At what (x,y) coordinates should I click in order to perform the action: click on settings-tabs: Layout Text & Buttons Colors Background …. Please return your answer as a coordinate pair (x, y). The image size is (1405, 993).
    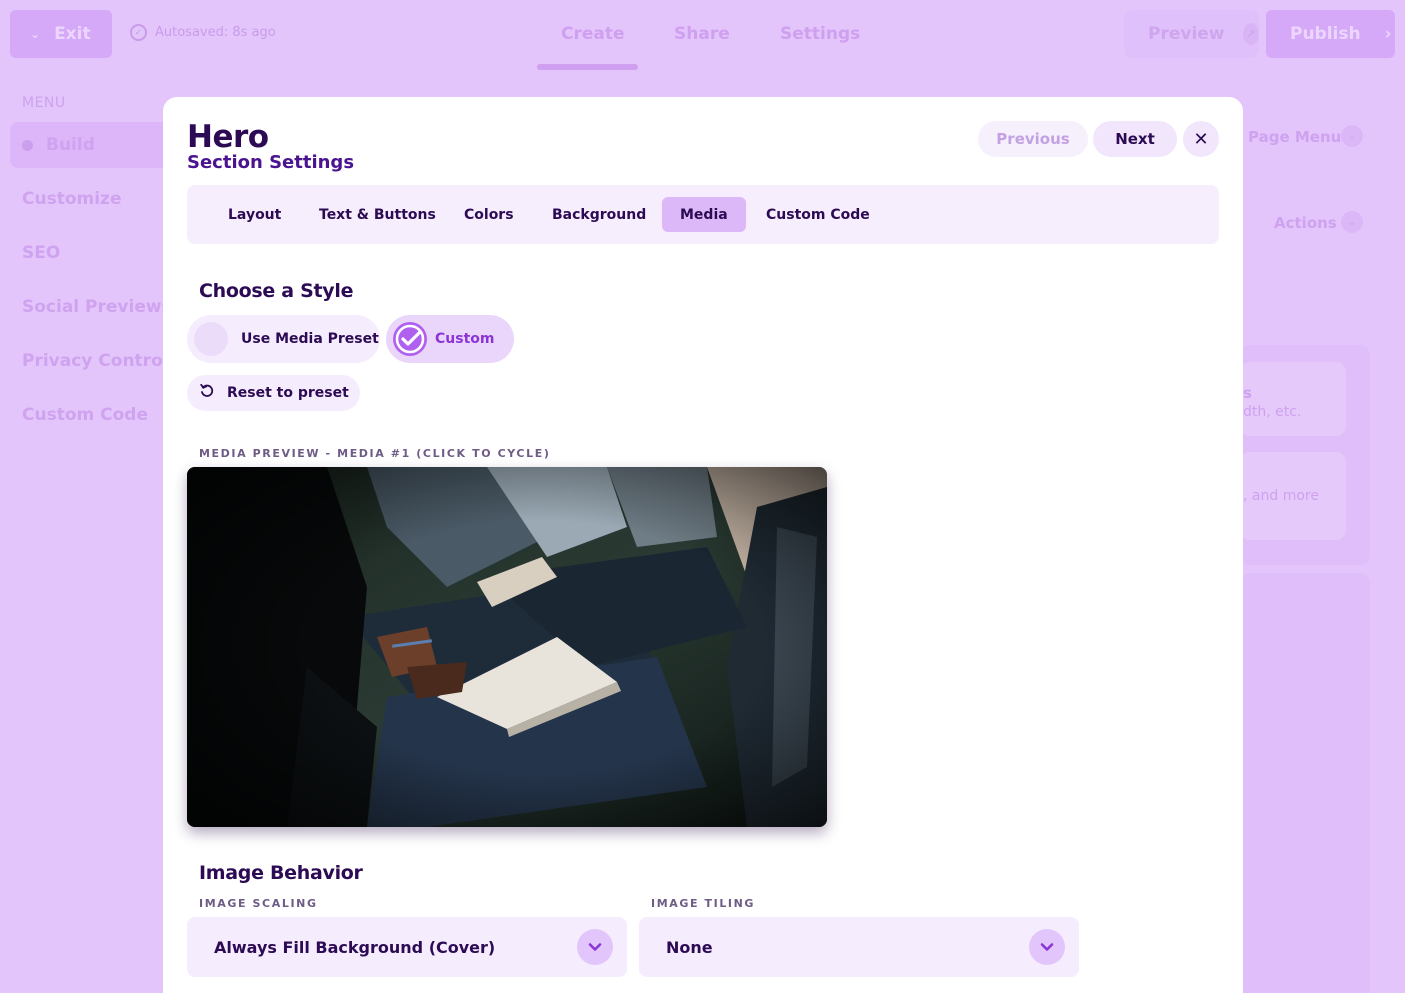
    Looking at the image, I should click on (703, 214).